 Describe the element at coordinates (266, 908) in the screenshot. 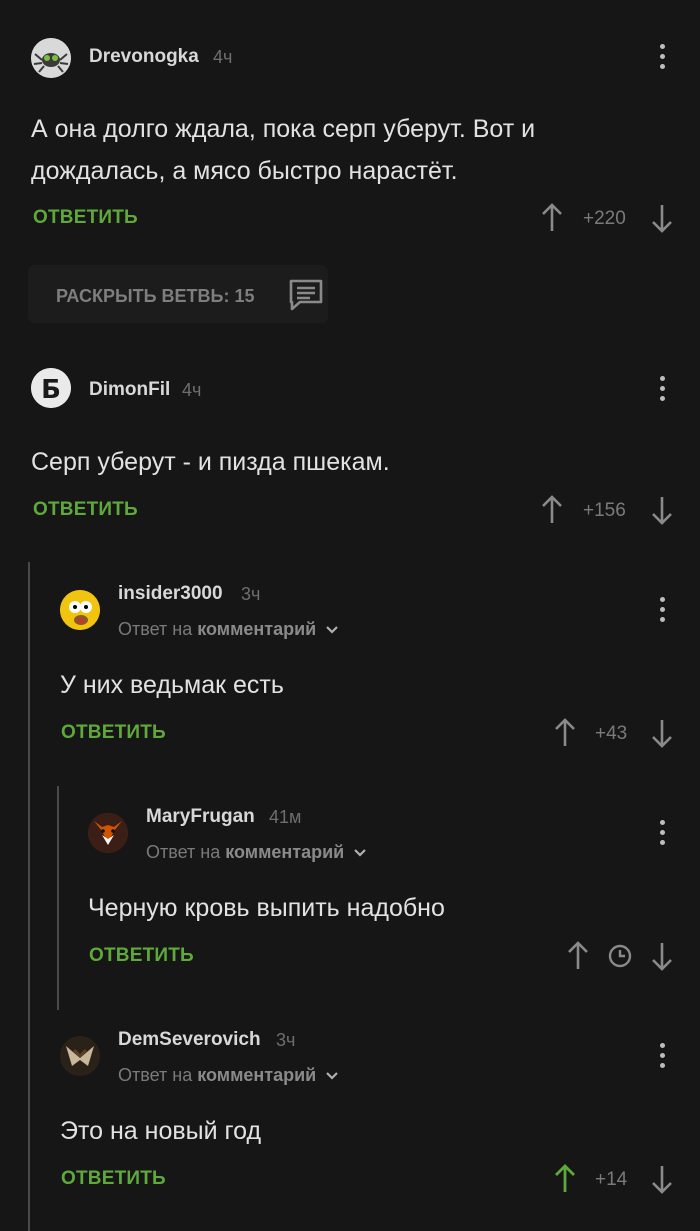

I see `comment-text: Черную кровь выпить надобно` at that location.